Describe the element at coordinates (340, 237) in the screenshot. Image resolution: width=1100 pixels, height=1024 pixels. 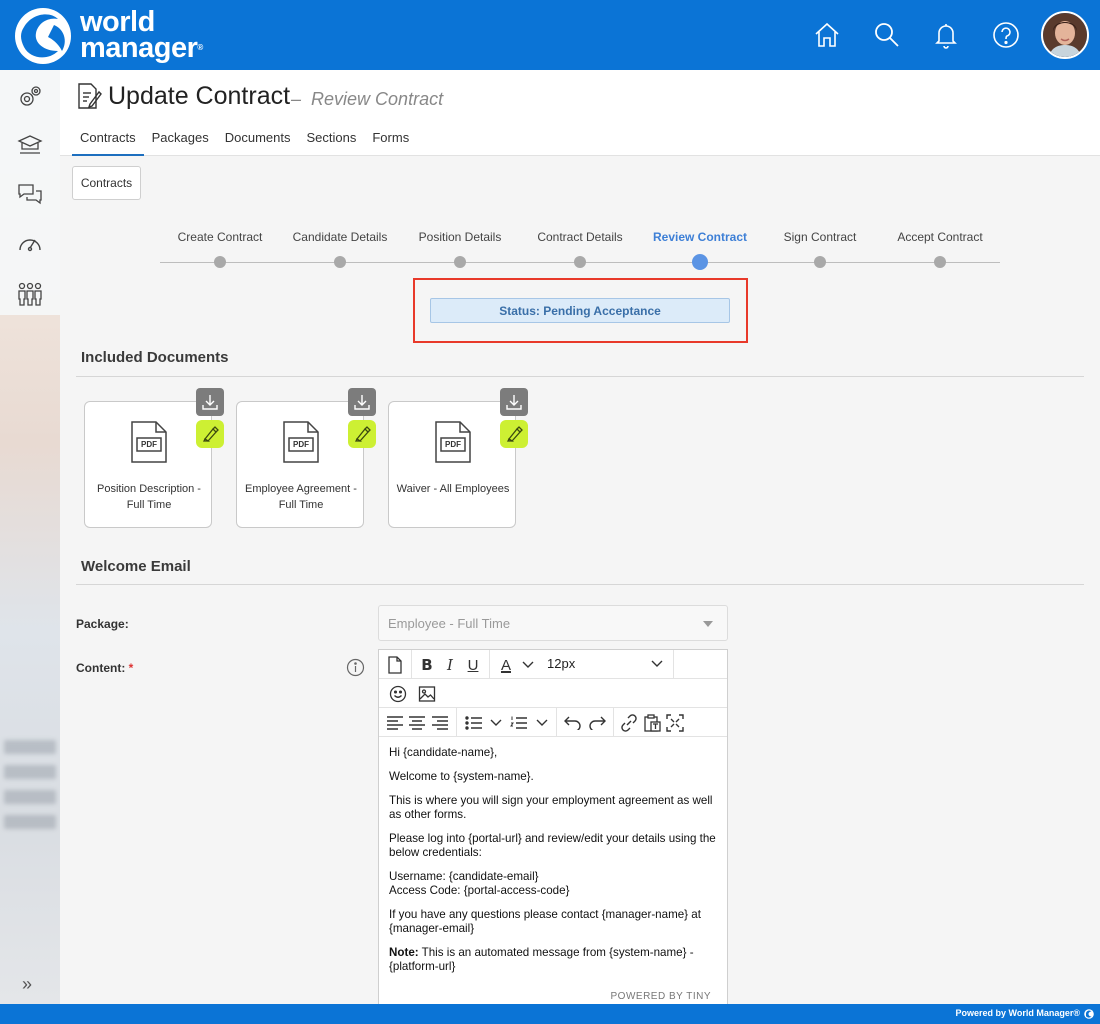
I see `step-label: Candidate Details` at that location.